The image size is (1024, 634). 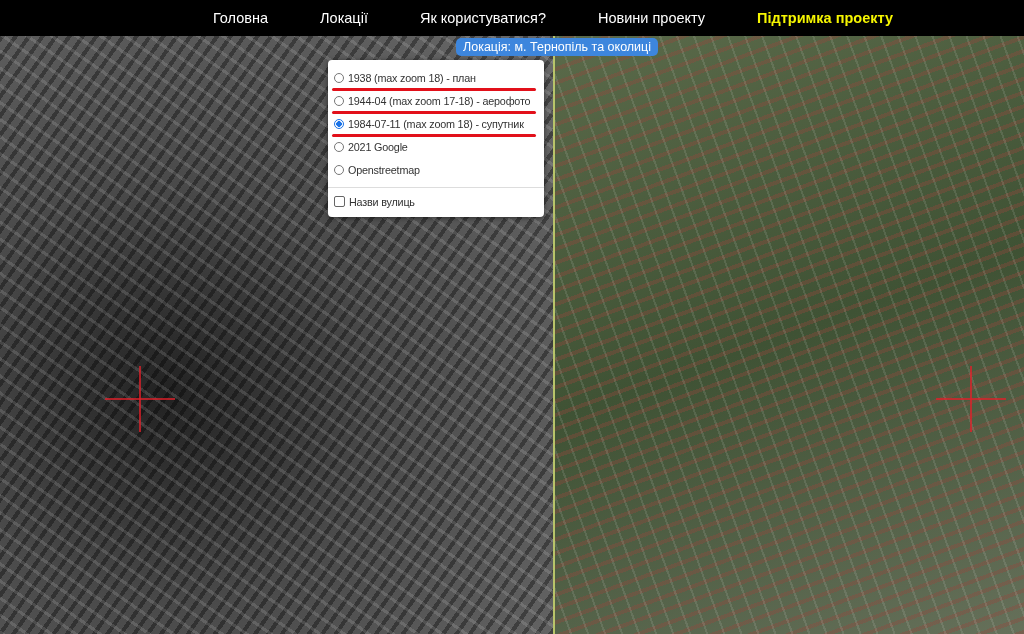 What do you see at coordinates (382, 201) in the screenshot?
I see `overlay-label: Назви вулиць` at bounding box center [382, 201].